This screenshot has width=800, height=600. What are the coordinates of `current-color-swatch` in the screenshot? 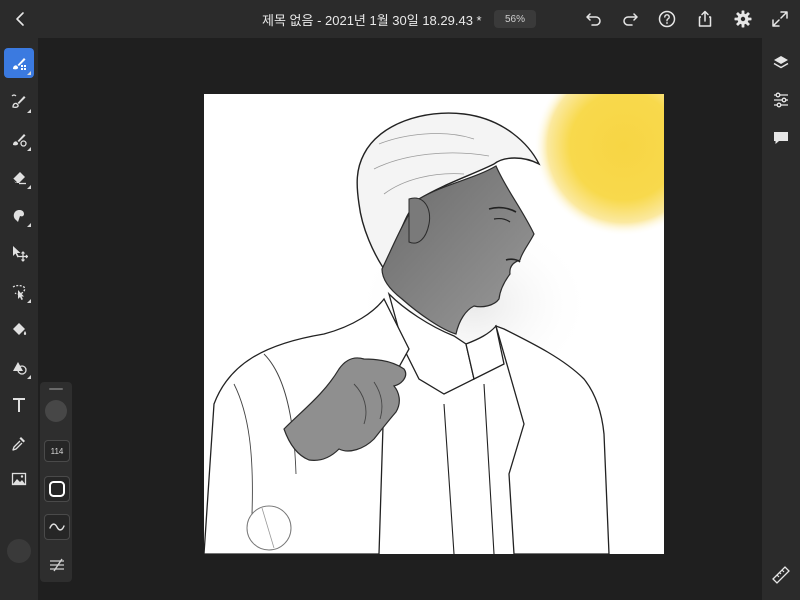 It's located at (19, 551).